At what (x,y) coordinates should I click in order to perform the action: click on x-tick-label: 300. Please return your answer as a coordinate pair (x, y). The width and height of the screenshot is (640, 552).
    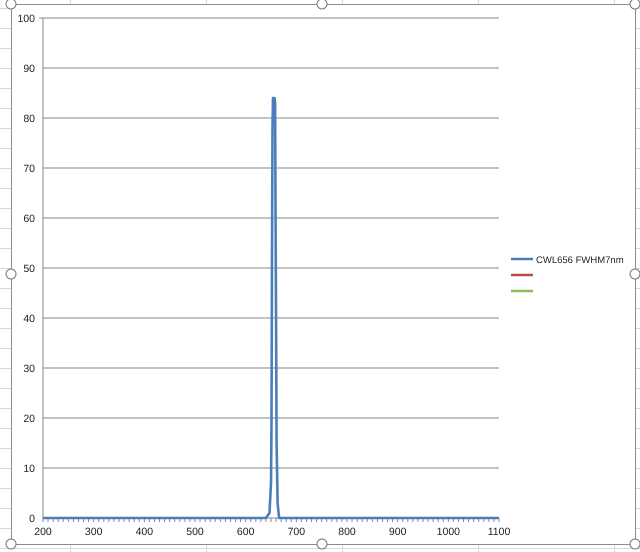
    Looking at the image, I should click on (93, 532).